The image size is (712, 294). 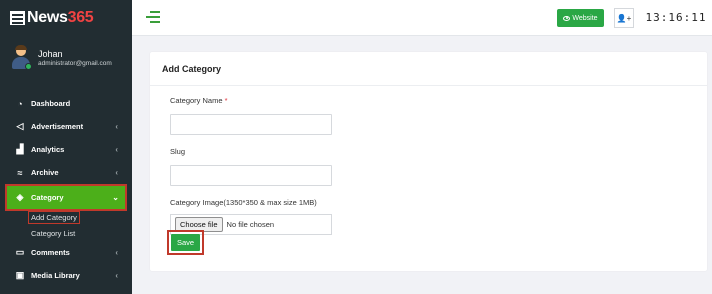 I want to click on user-panel: Johan administrator@gmail.com, so click(x=71, y=58).